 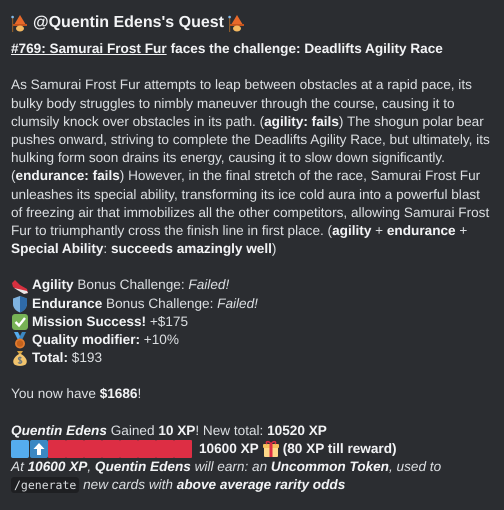 What do you see at coordinates (271, 449) in the screenshot?
I see `gift-icon` at bounding box center [271, 449].